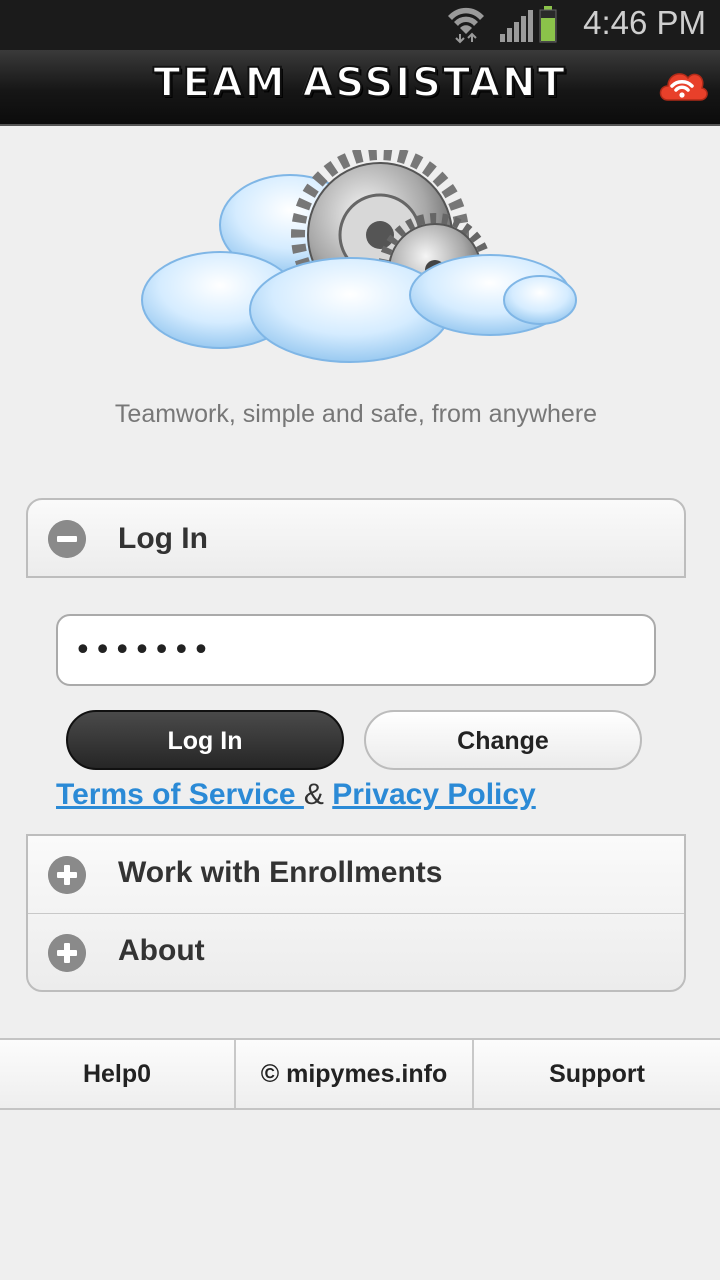 This screenshot has height=1280, width=720. I want to click on wifi-icon, so click(466, 25).